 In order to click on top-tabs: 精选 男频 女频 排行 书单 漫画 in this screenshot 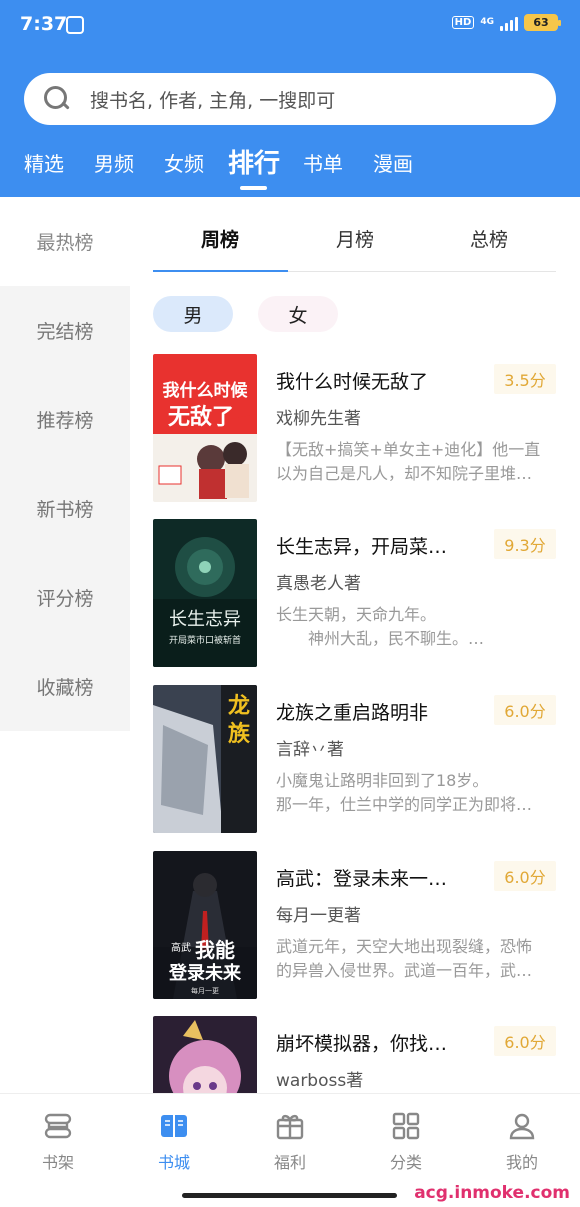, I will do `click(290, 165)`.